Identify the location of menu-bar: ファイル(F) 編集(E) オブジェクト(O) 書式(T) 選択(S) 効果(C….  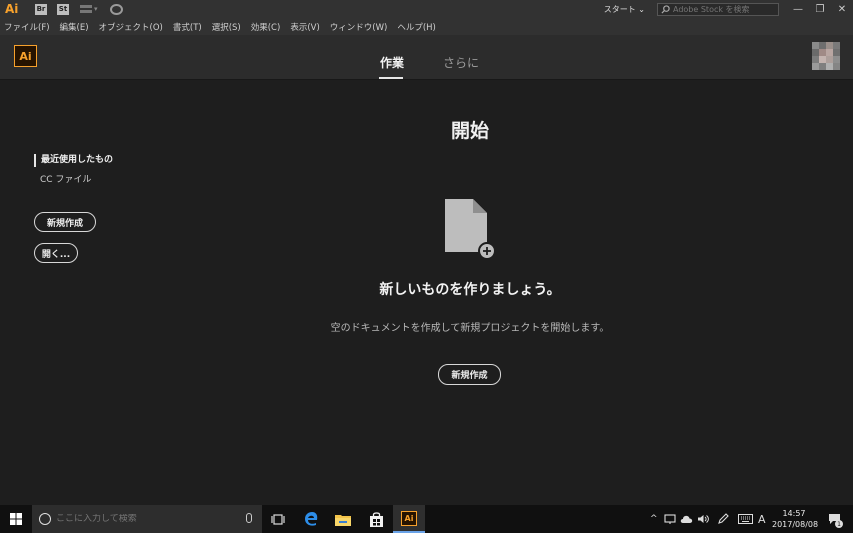
(426, 26).